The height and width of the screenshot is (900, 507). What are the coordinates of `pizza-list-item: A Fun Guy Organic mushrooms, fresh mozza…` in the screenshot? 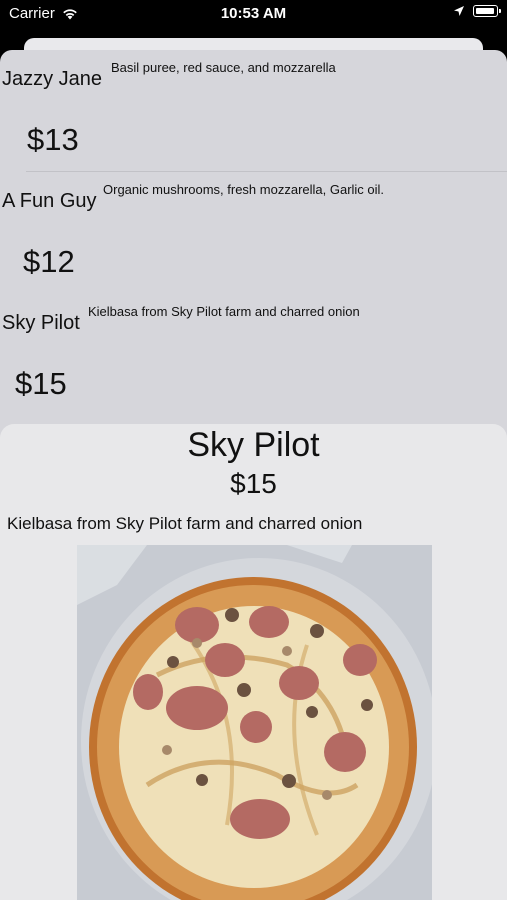 It's located at (253, 233).